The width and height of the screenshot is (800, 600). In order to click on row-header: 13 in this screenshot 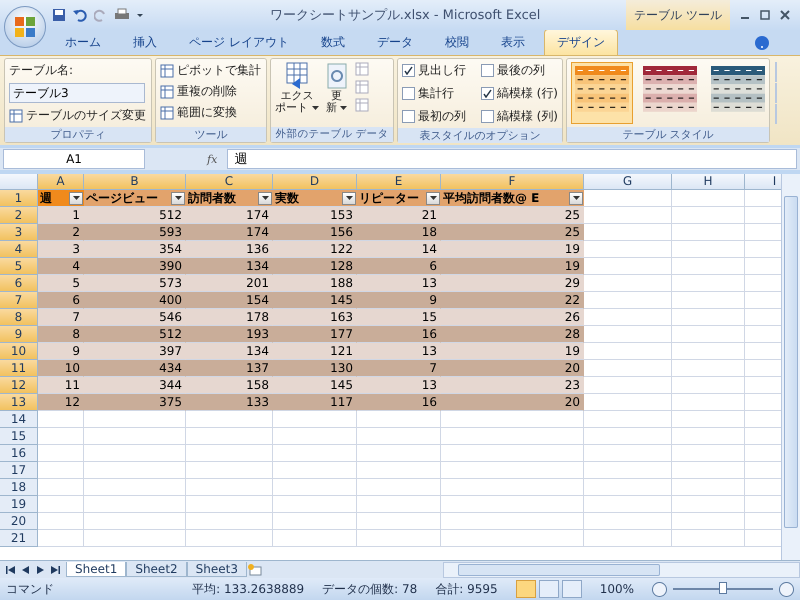, I will do `click(19, 402)`.